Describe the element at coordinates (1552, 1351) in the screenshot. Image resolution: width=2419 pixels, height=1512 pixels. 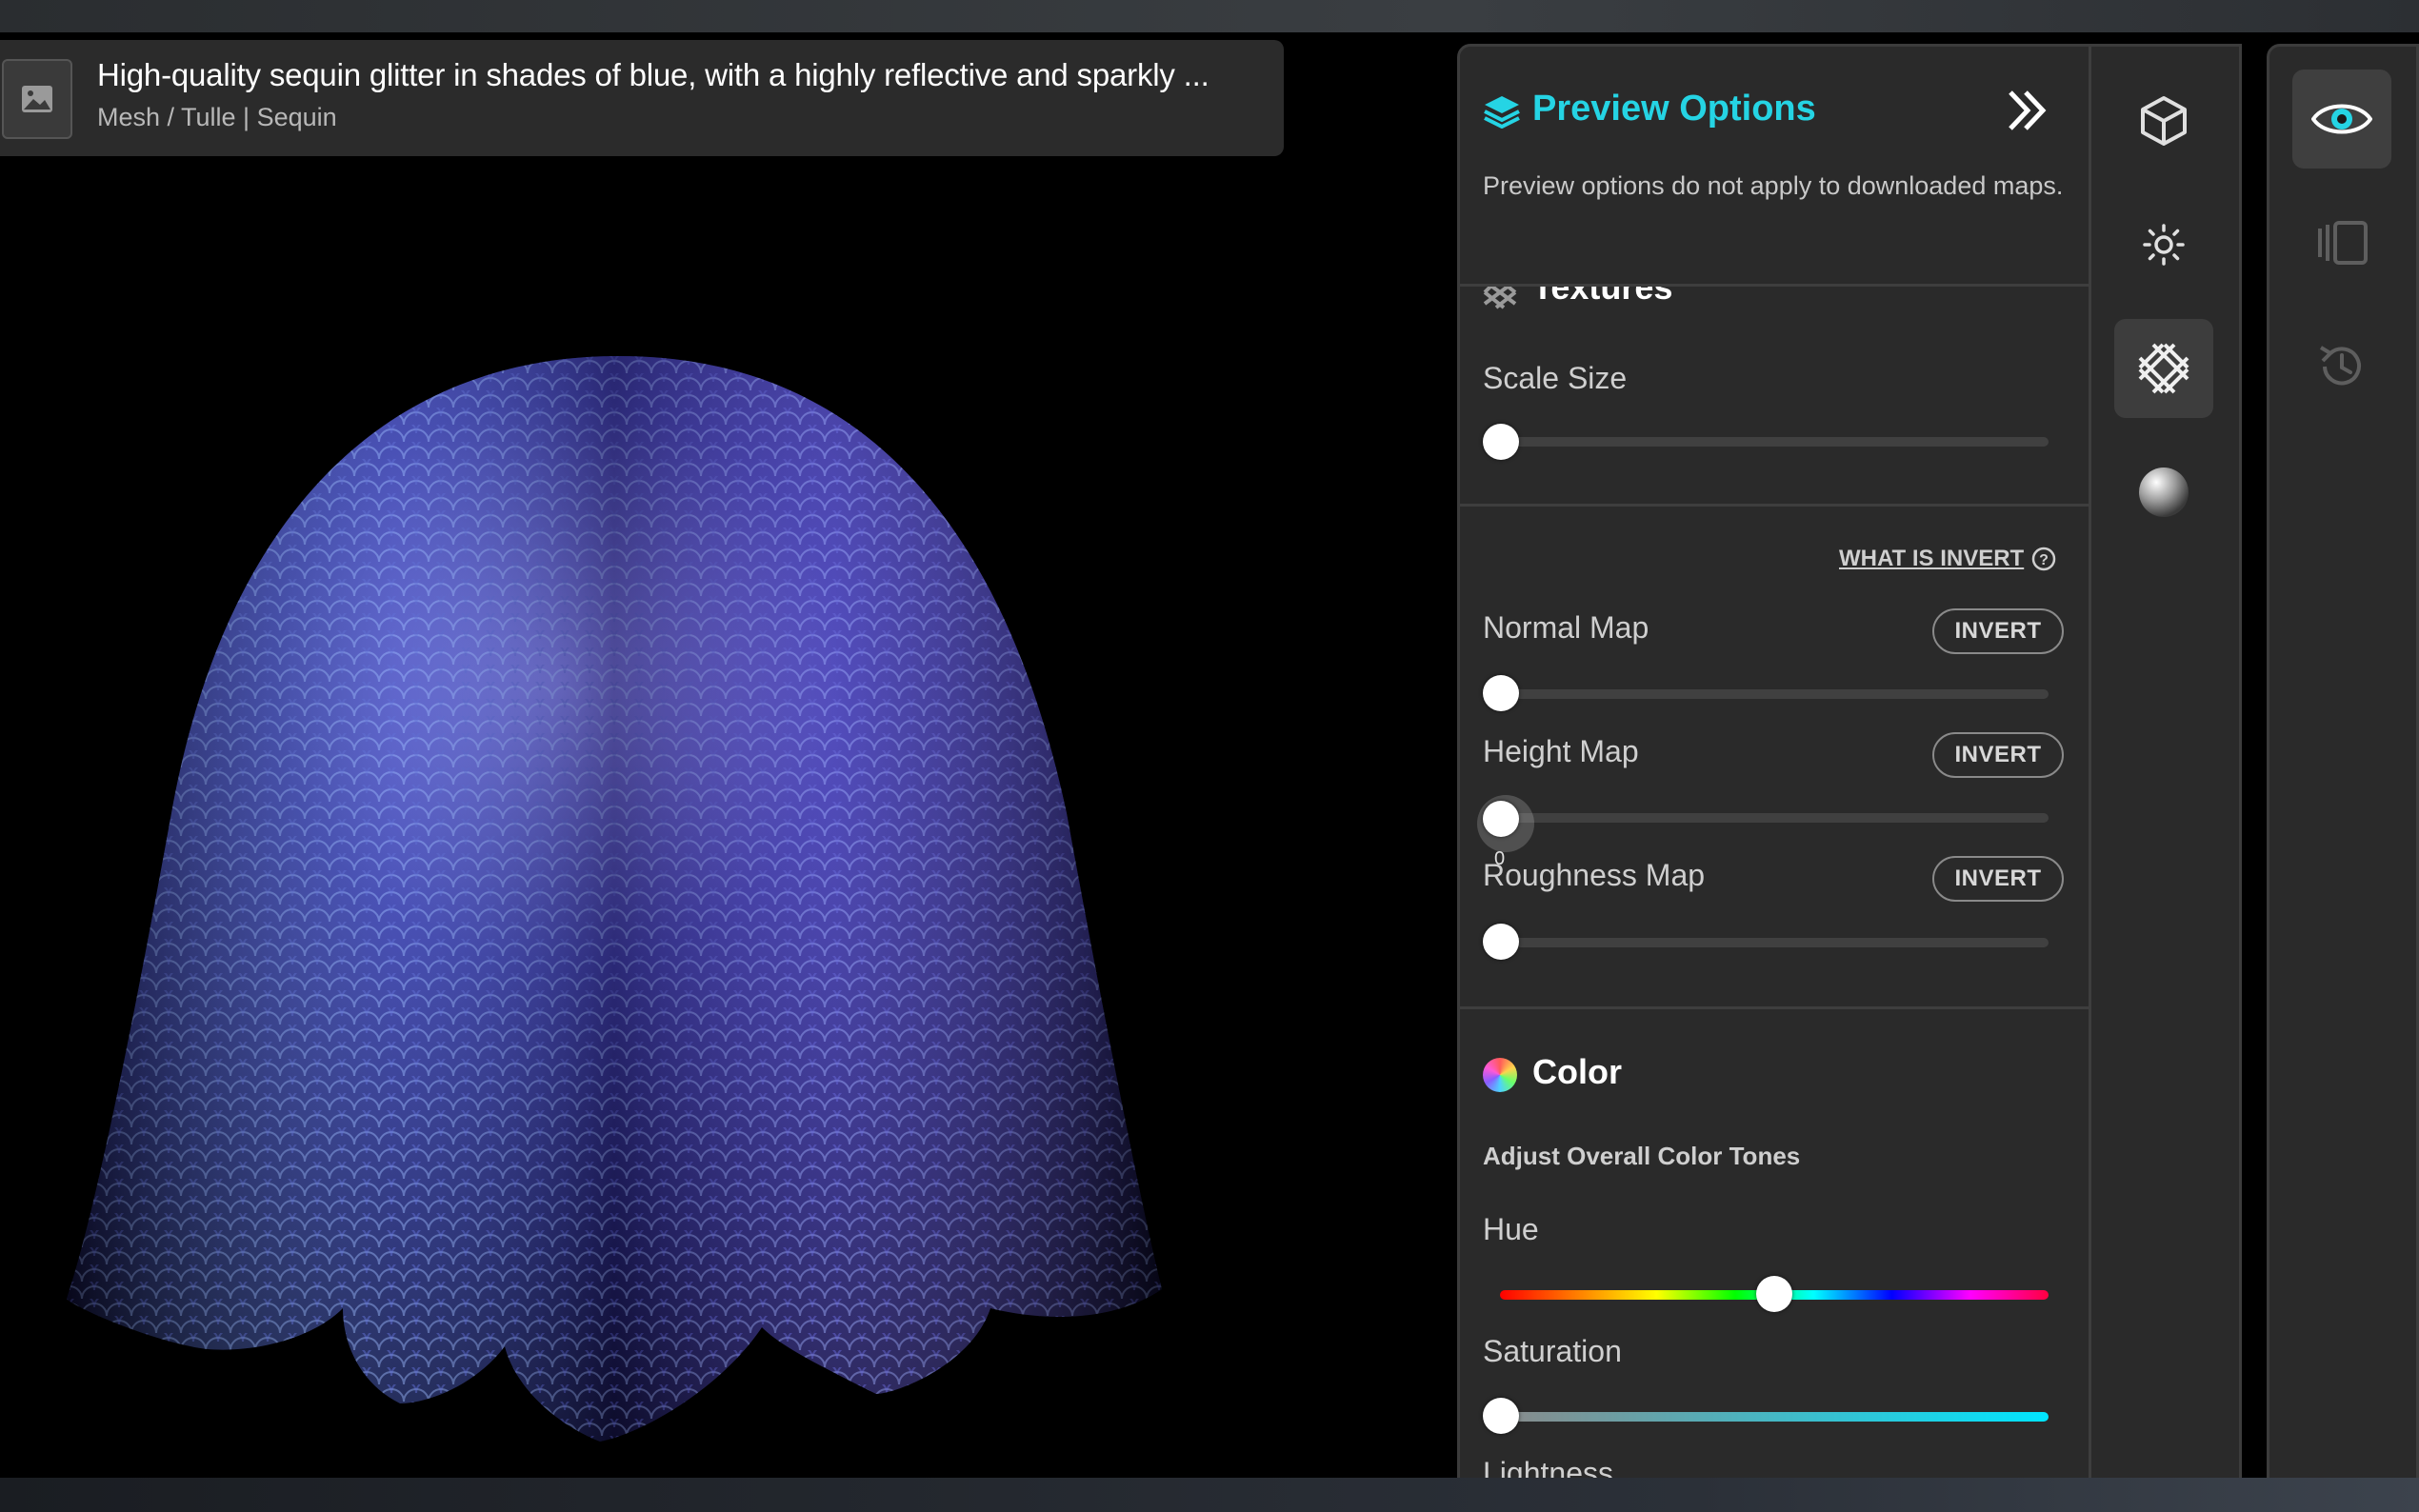
I see `saturation-label: Saturation` at that location.